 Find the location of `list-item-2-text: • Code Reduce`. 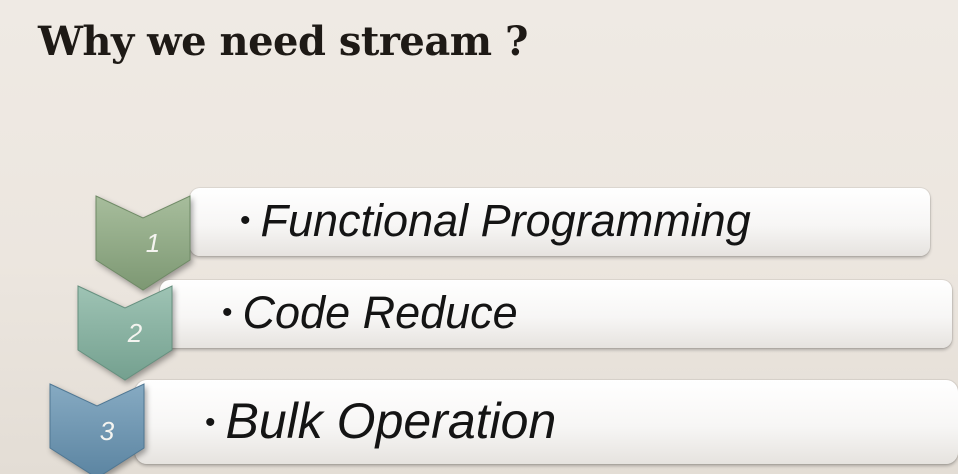

list-item-2-text: • Code Reduce is located at coordinates (370, 314).